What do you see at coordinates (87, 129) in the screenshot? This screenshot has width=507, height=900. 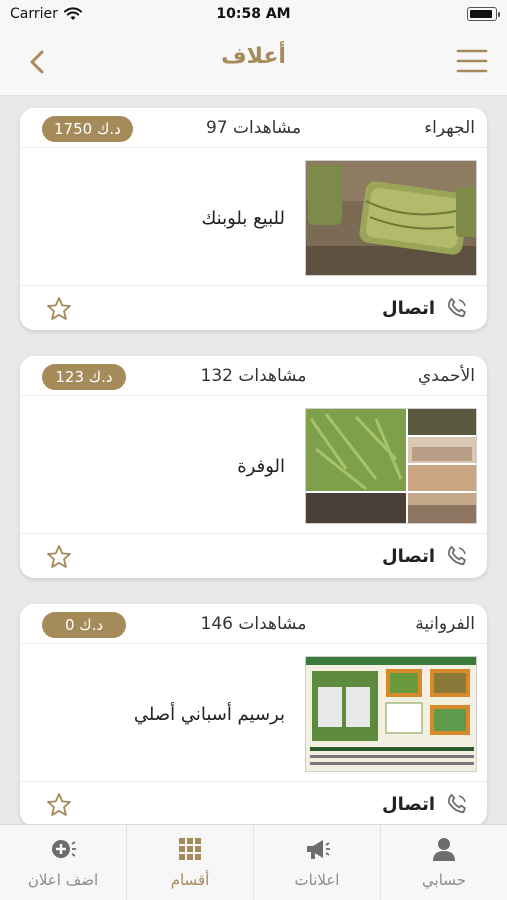 I see `price-badge: 1750 د.ك` at bounding box center [87, 129].